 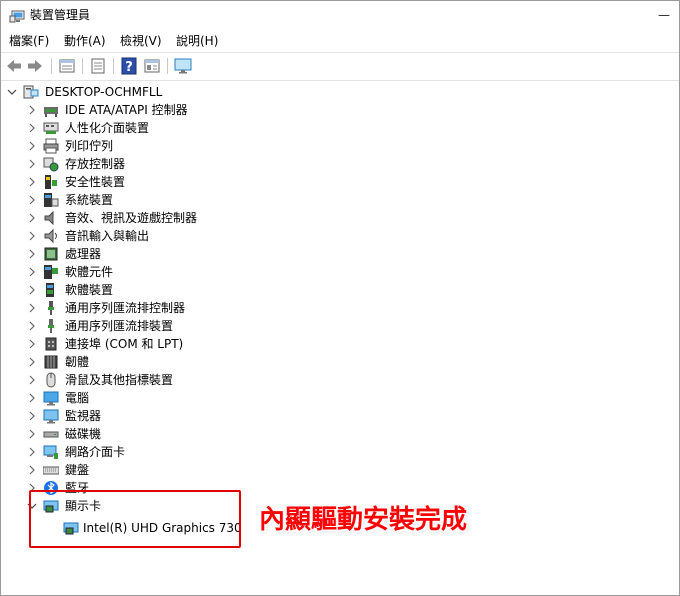 I want to click on help-icon: ?, so click(x=129, y=66).